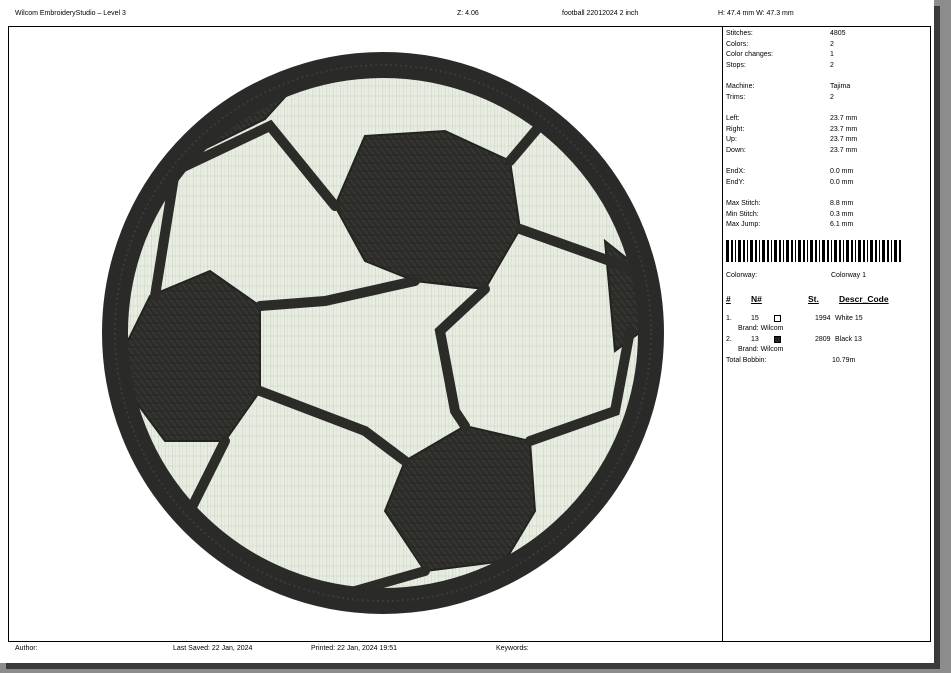 The image size is (951, 673). I want to click on color-row-1-swatch, so click(777, 318).